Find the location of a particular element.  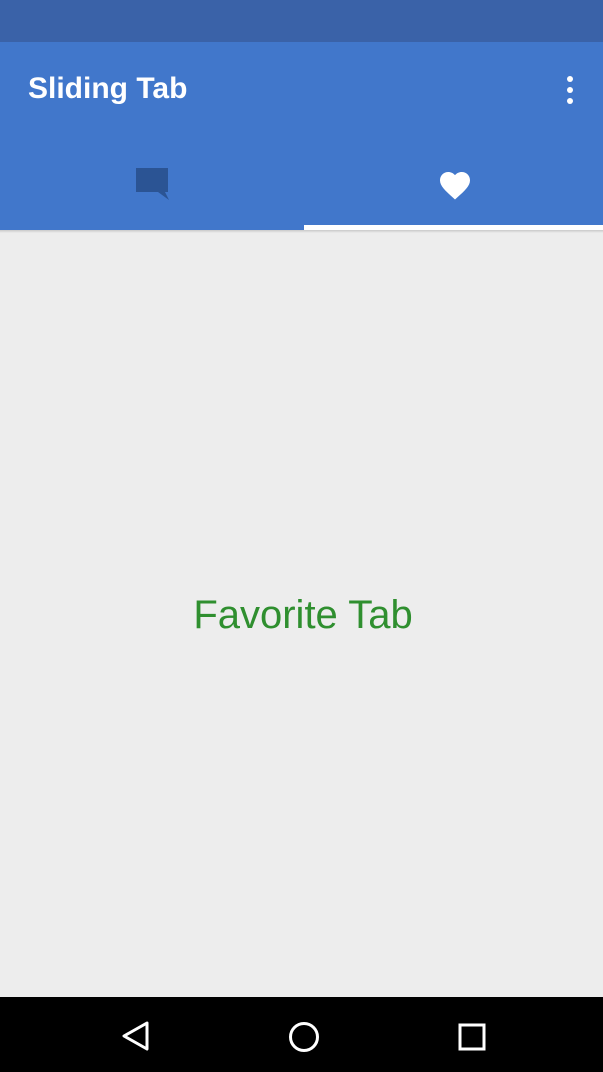

back-button is located at coordinates (136, 1034).